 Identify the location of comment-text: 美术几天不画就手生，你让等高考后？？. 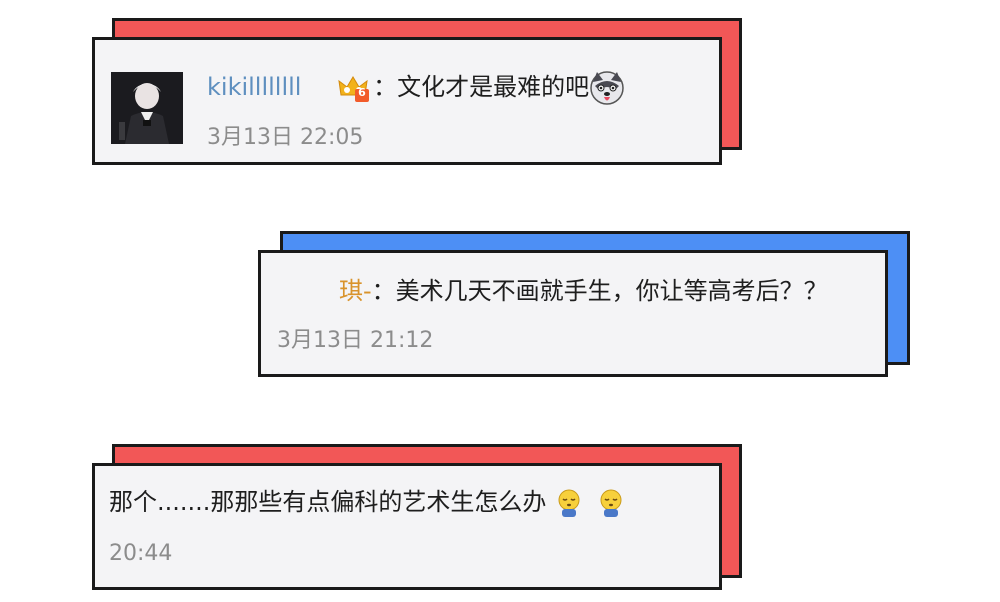
(611, 291).